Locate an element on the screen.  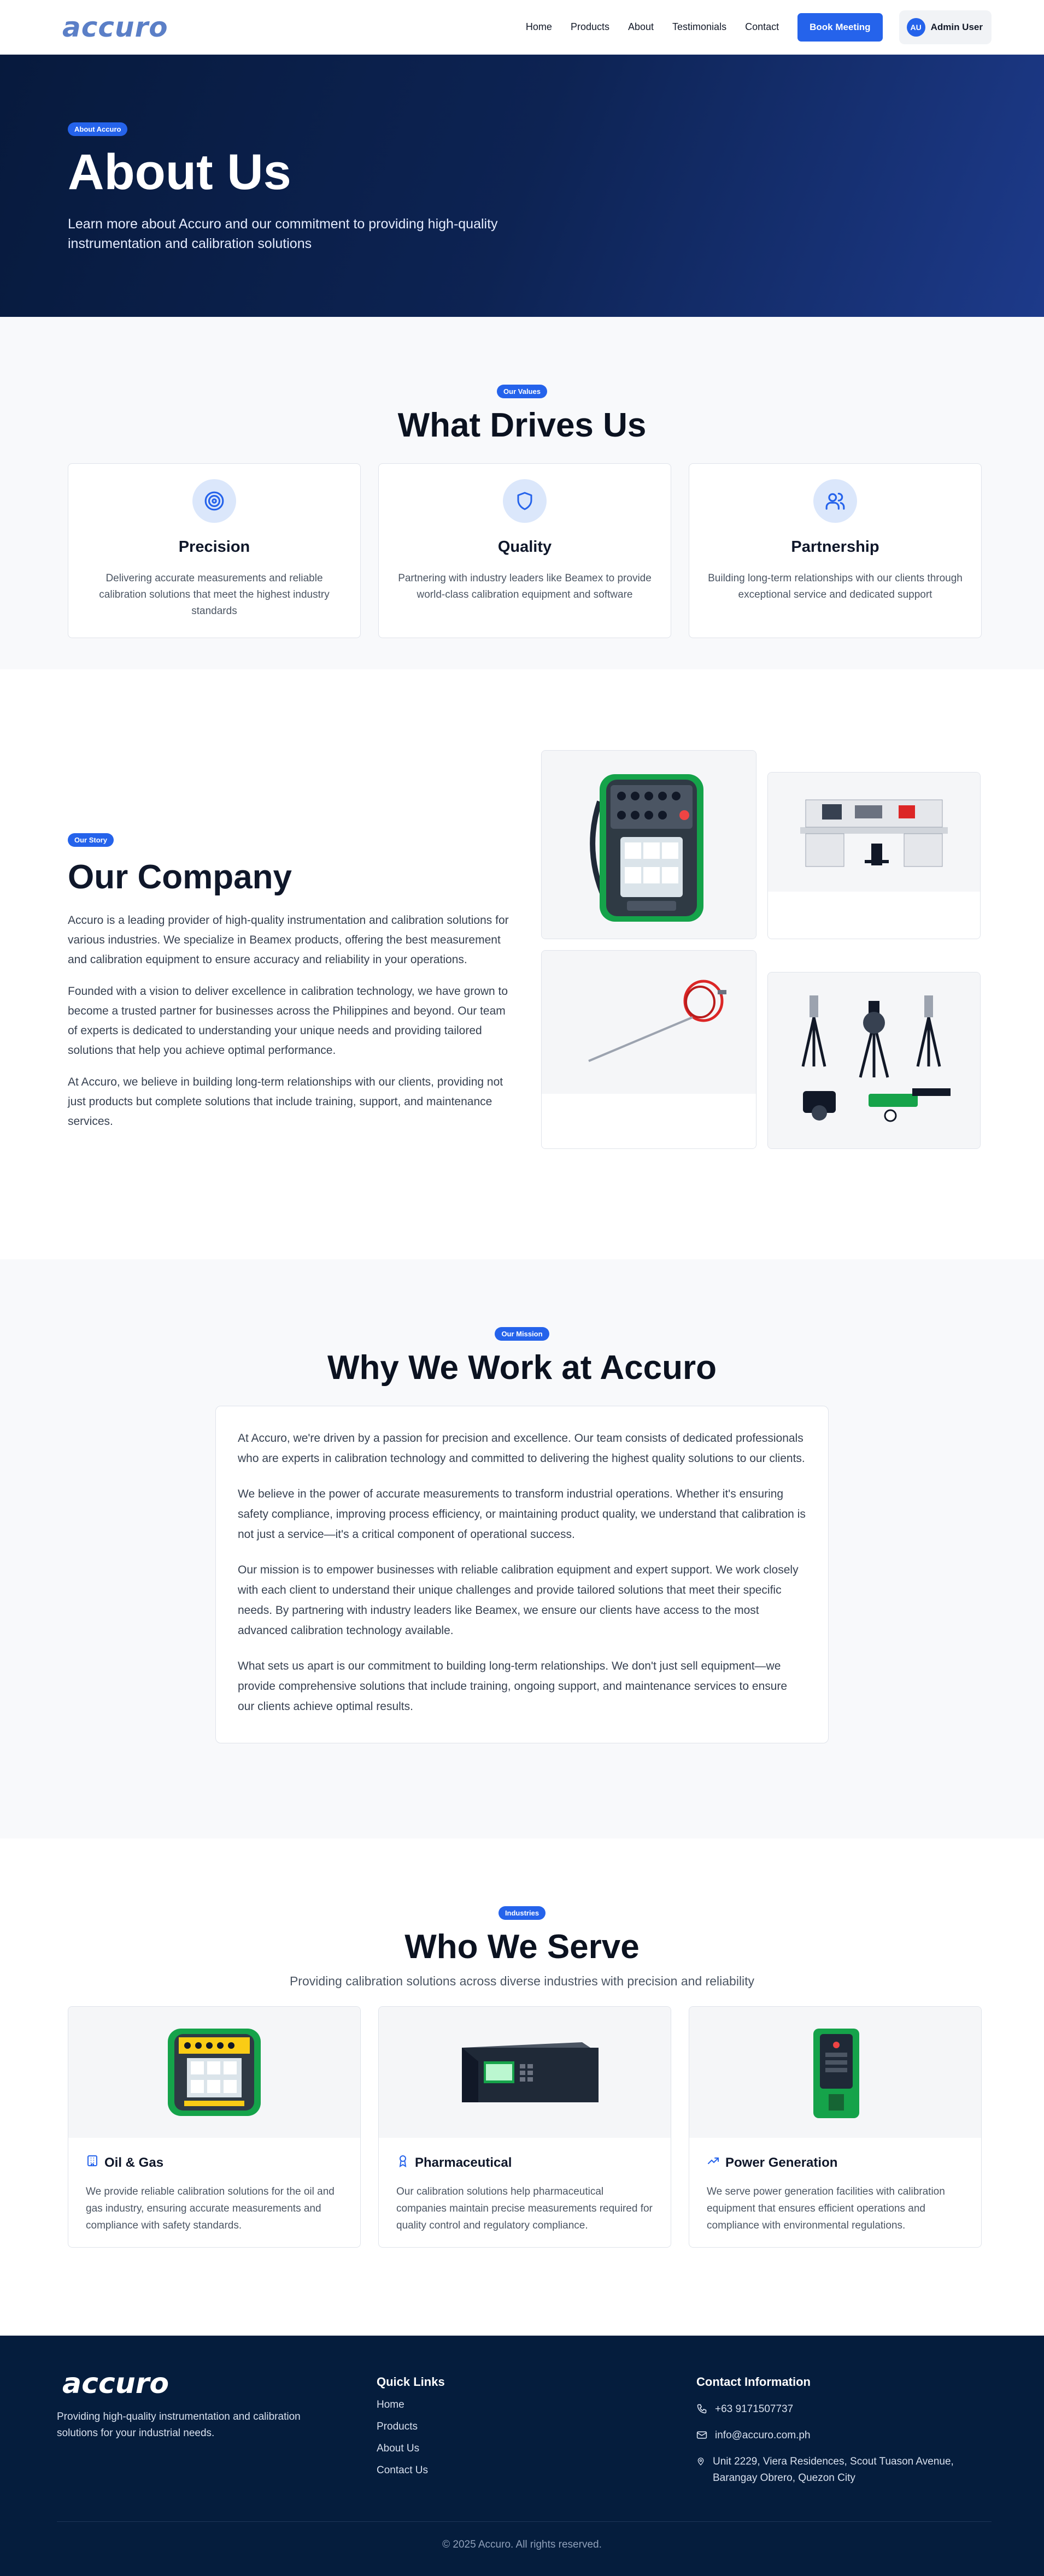
quick-links-heading: Quick Links is located at coordinates (411, 2382).